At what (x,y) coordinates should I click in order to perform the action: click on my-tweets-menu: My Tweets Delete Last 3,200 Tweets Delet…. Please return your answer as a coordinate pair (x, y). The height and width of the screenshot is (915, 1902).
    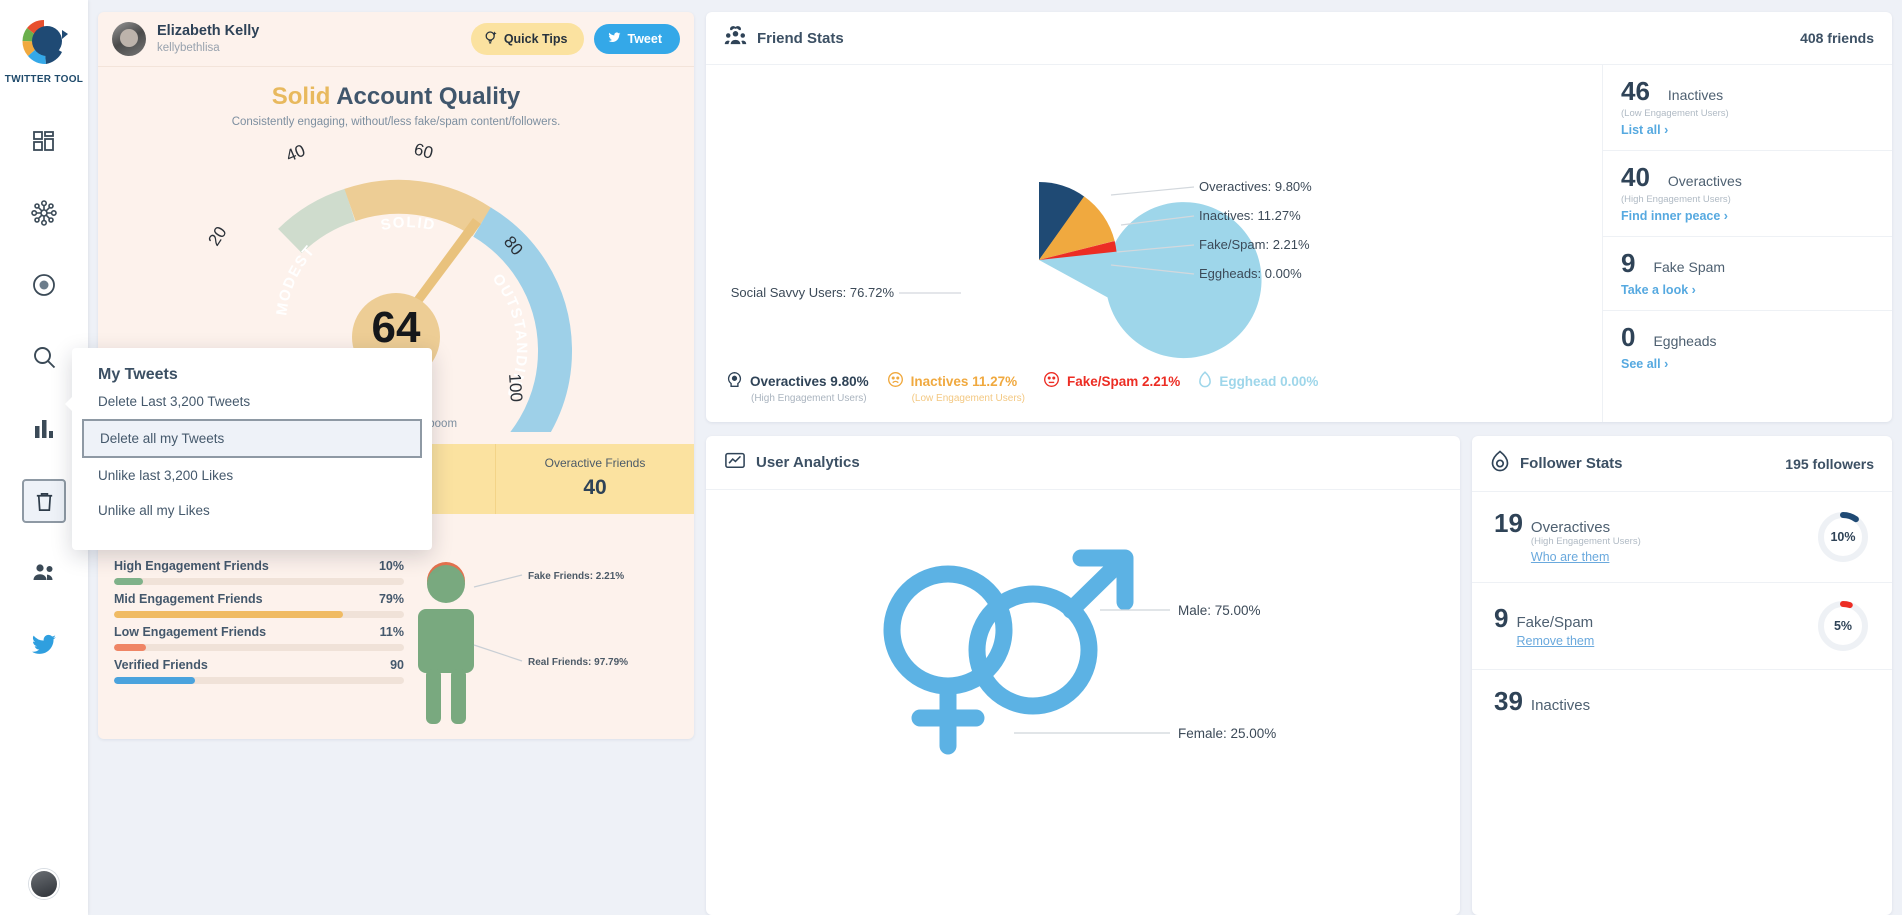
    Looking at the image, I should click on (248, 449).